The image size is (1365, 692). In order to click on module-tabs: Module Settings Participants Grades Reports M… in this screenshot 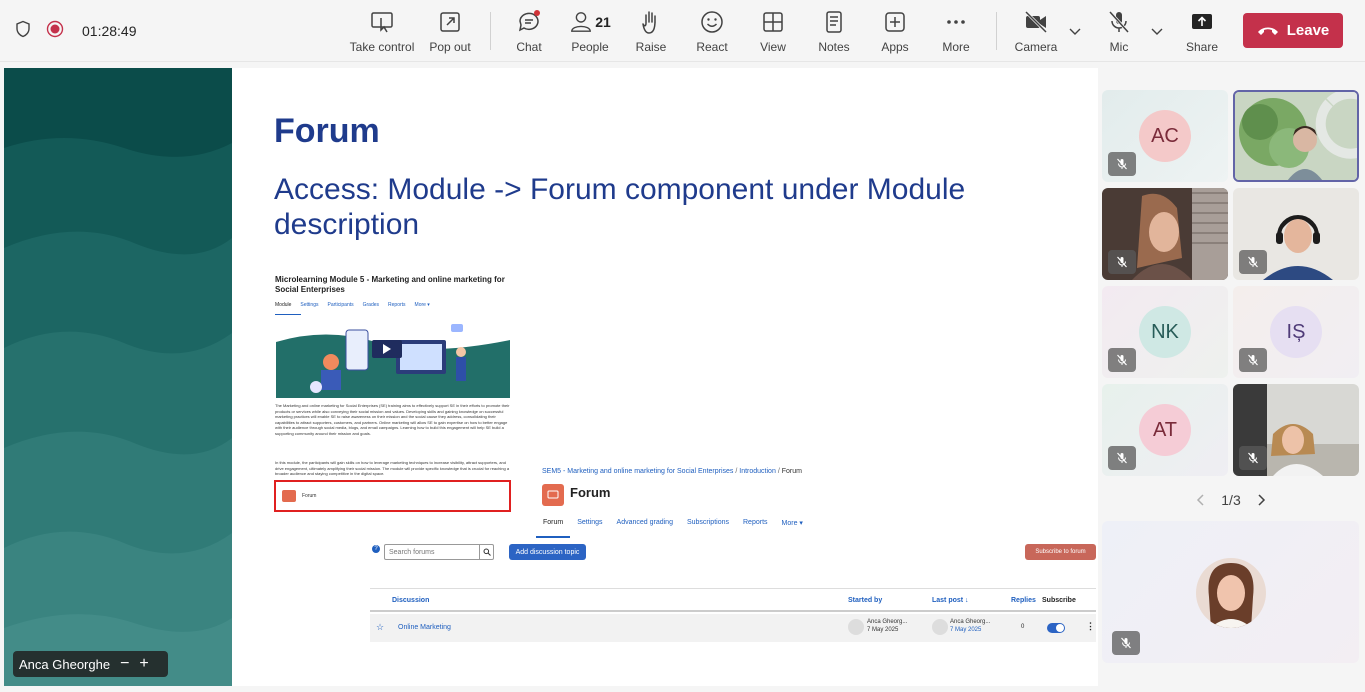, I will do `click(395, 305)`.